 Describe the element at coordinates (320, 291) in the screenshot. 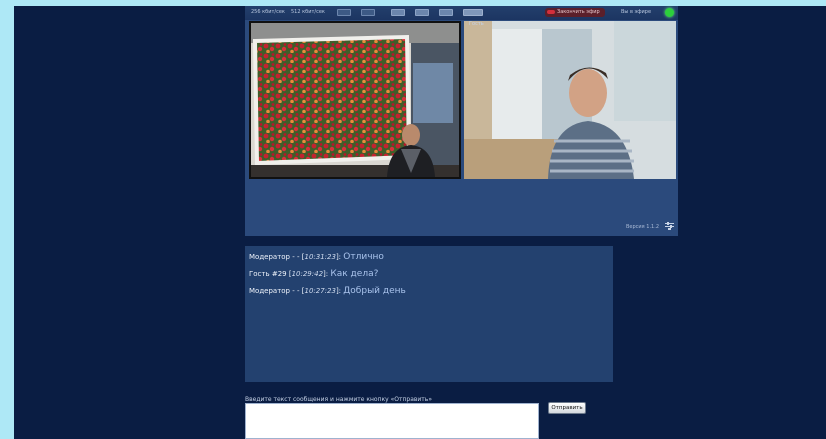

I see `chat-message-time: 10:27:23` at that location.